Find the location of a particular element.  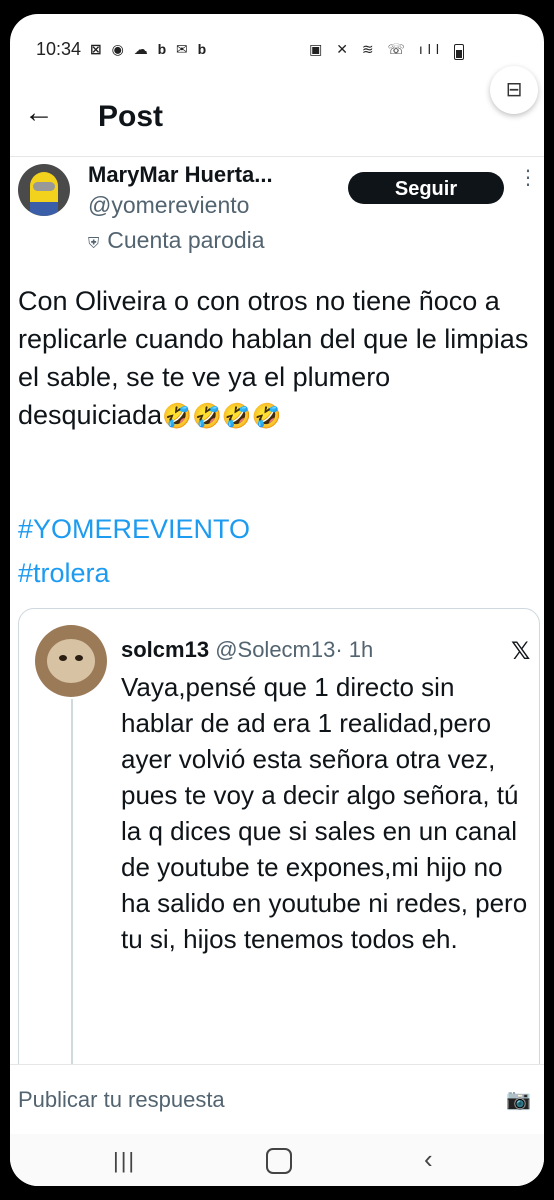

avatar-goggle-shape is located at coordinates (44, 186).